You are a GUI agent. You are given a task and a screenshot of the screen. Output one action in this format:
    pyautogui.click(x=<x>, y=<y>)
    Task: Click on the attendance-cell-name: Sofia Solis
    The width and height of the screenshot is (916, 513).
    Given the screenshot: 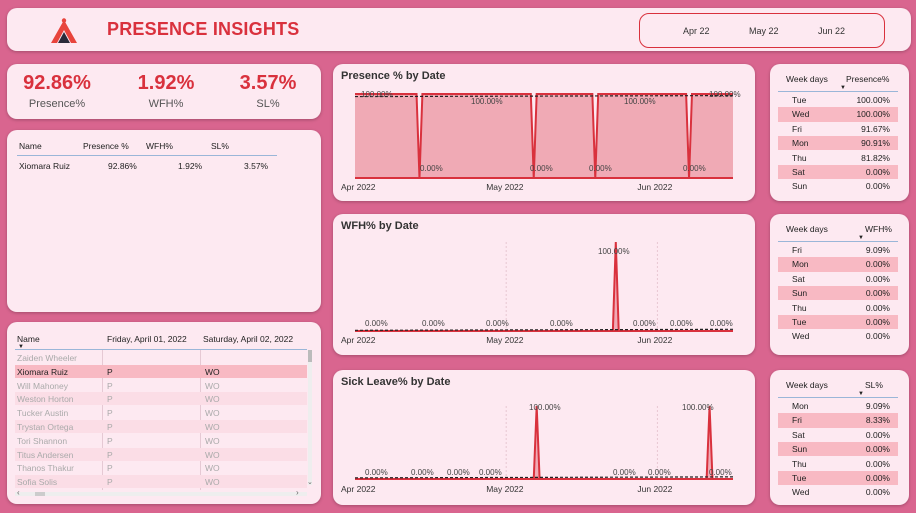 What is the action you would take?
    pyautogui.click(x=37, y=482)
    